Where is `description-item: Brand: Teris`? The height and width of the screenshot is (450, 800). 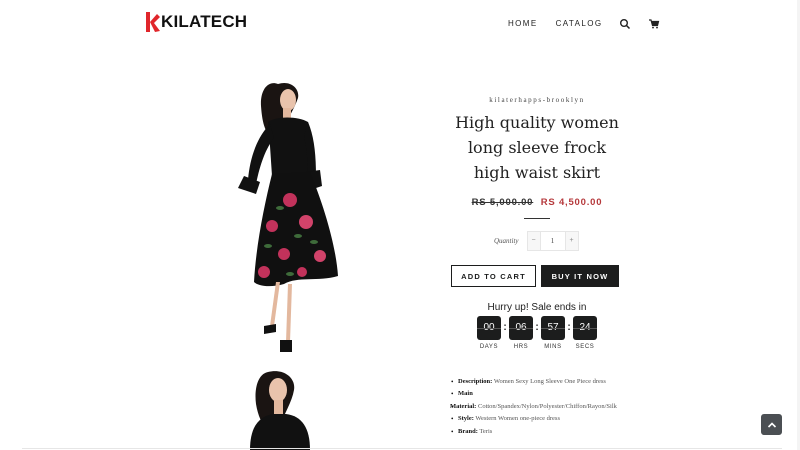 description-item: Brand: Teris is located at coordinates (555, 432).